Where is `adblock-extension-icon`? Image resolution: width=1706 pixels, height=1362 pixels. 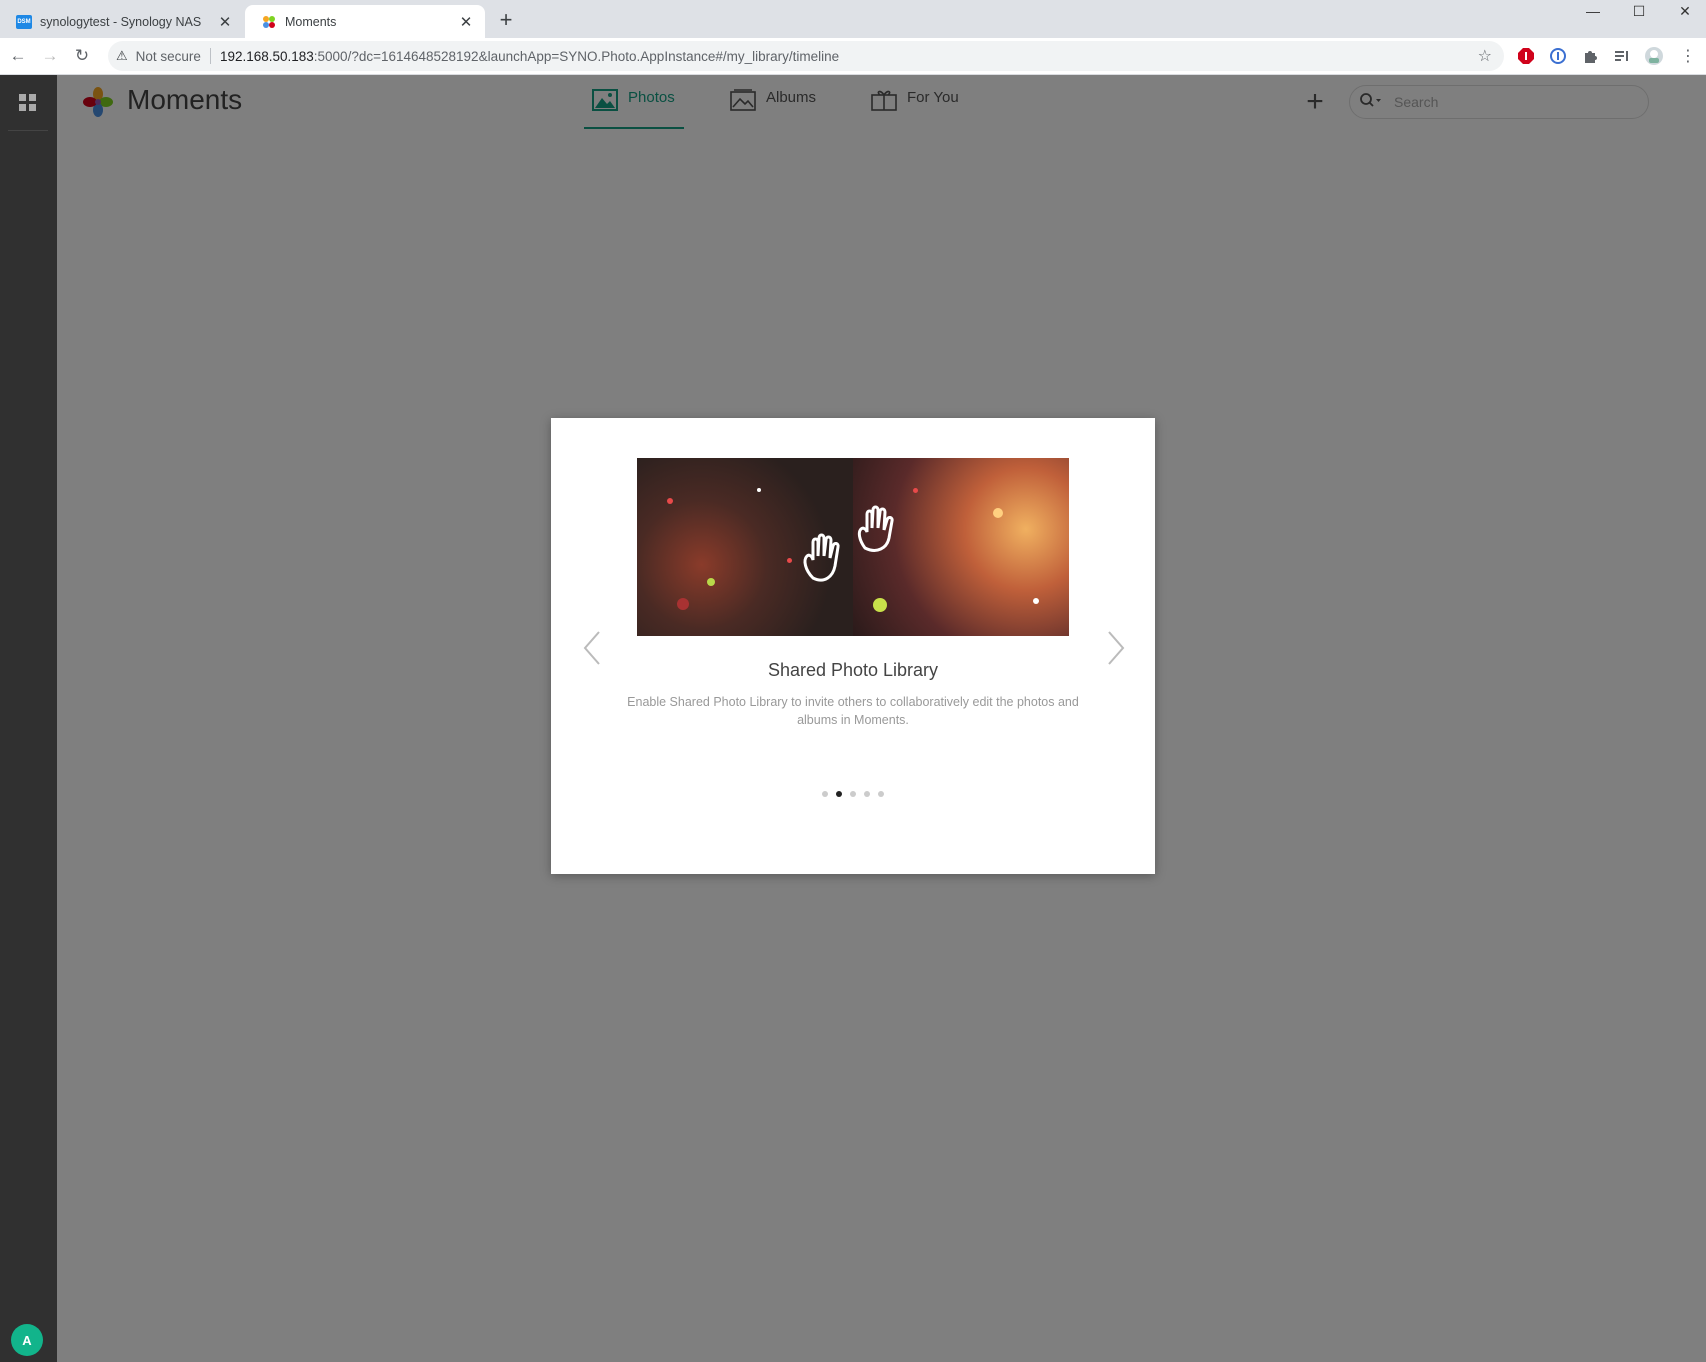 adblock-extension-icon is located at coordinates (1526, 56).